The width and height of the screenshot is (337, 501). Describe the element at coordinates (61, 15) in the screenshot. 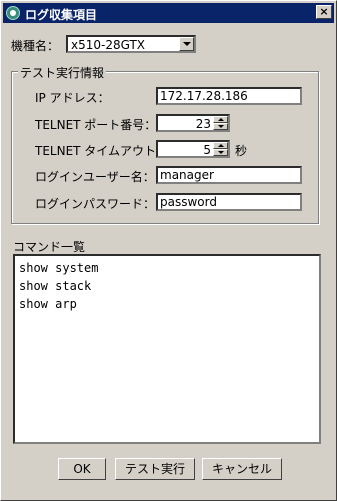

I see `window-title: ログ収集項目` at that location.